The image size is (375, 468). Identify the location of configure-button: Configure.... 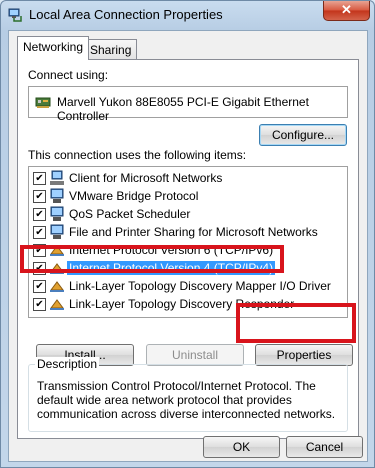
(303, 135).